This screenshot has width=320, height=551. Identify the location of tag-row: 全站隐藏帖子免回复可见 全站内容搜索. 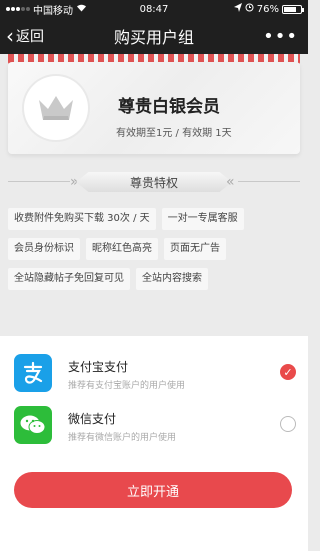
(156, 279).